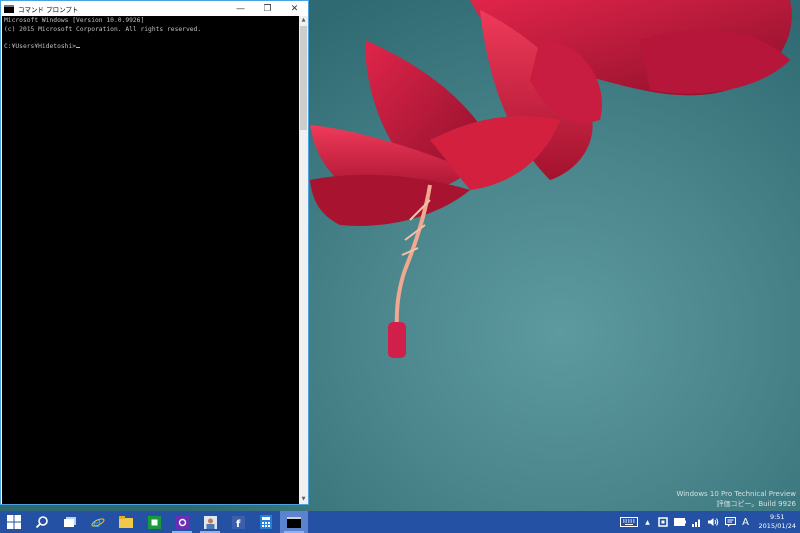 The height and width of the screenshot is (533, 800). I want to click on taskbar-store, so click(154, 522).